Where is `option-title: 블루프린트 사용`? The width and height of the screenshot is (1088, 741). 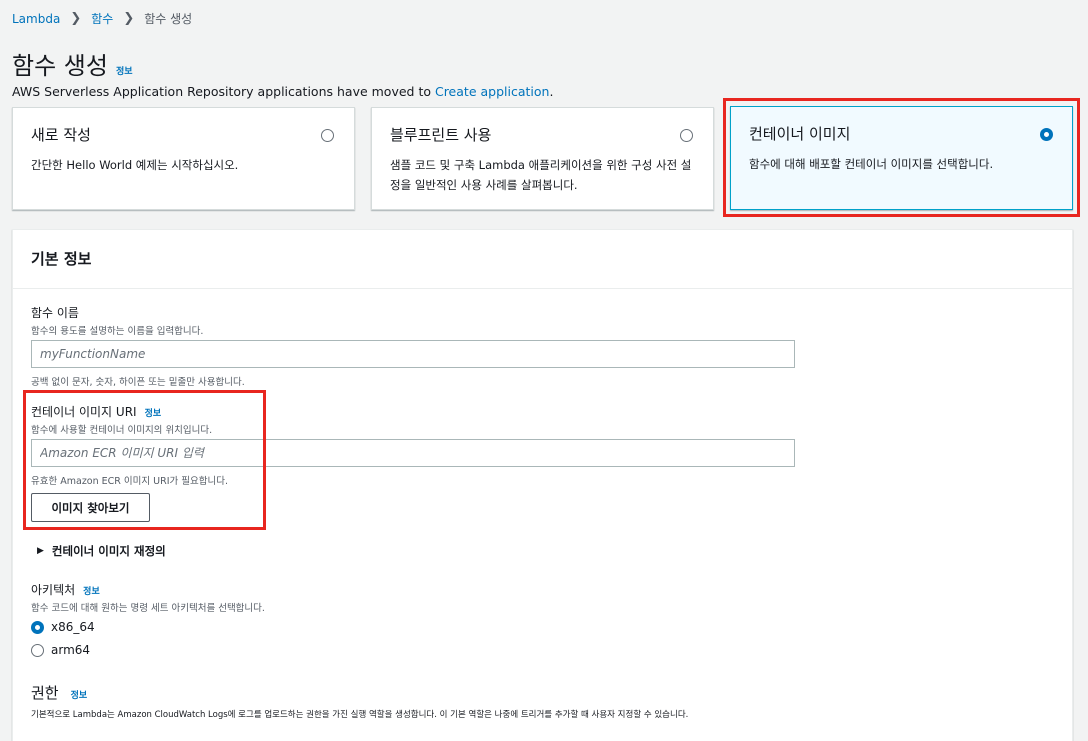
option-title: 블루프린트 사용 is located at coordinates (441, 135).